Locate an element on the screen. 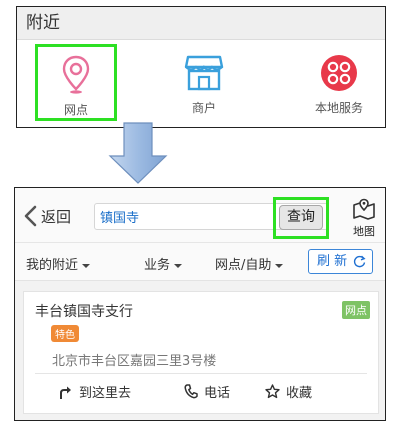 The image size is (401, 428). filter-business-dropdown: 业务 is located at coordinates (163, 263).